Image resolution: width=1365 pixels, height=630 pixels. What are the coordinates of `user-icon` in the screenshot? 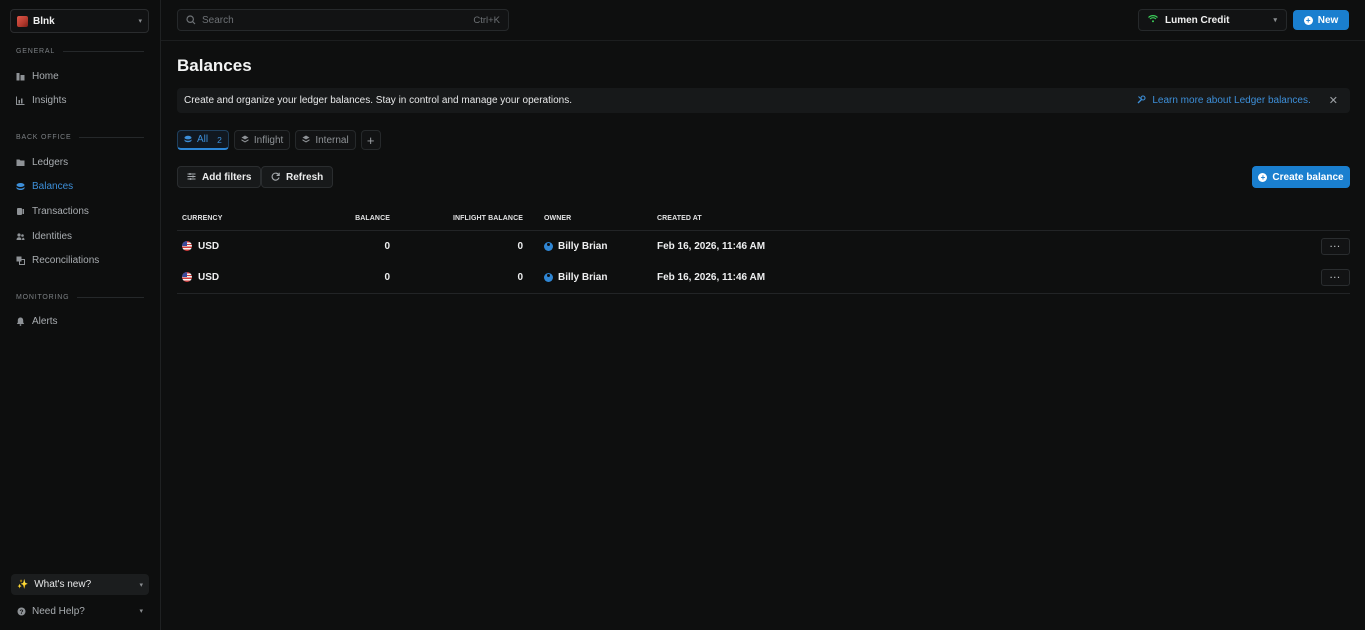 It's located at (548, 246).